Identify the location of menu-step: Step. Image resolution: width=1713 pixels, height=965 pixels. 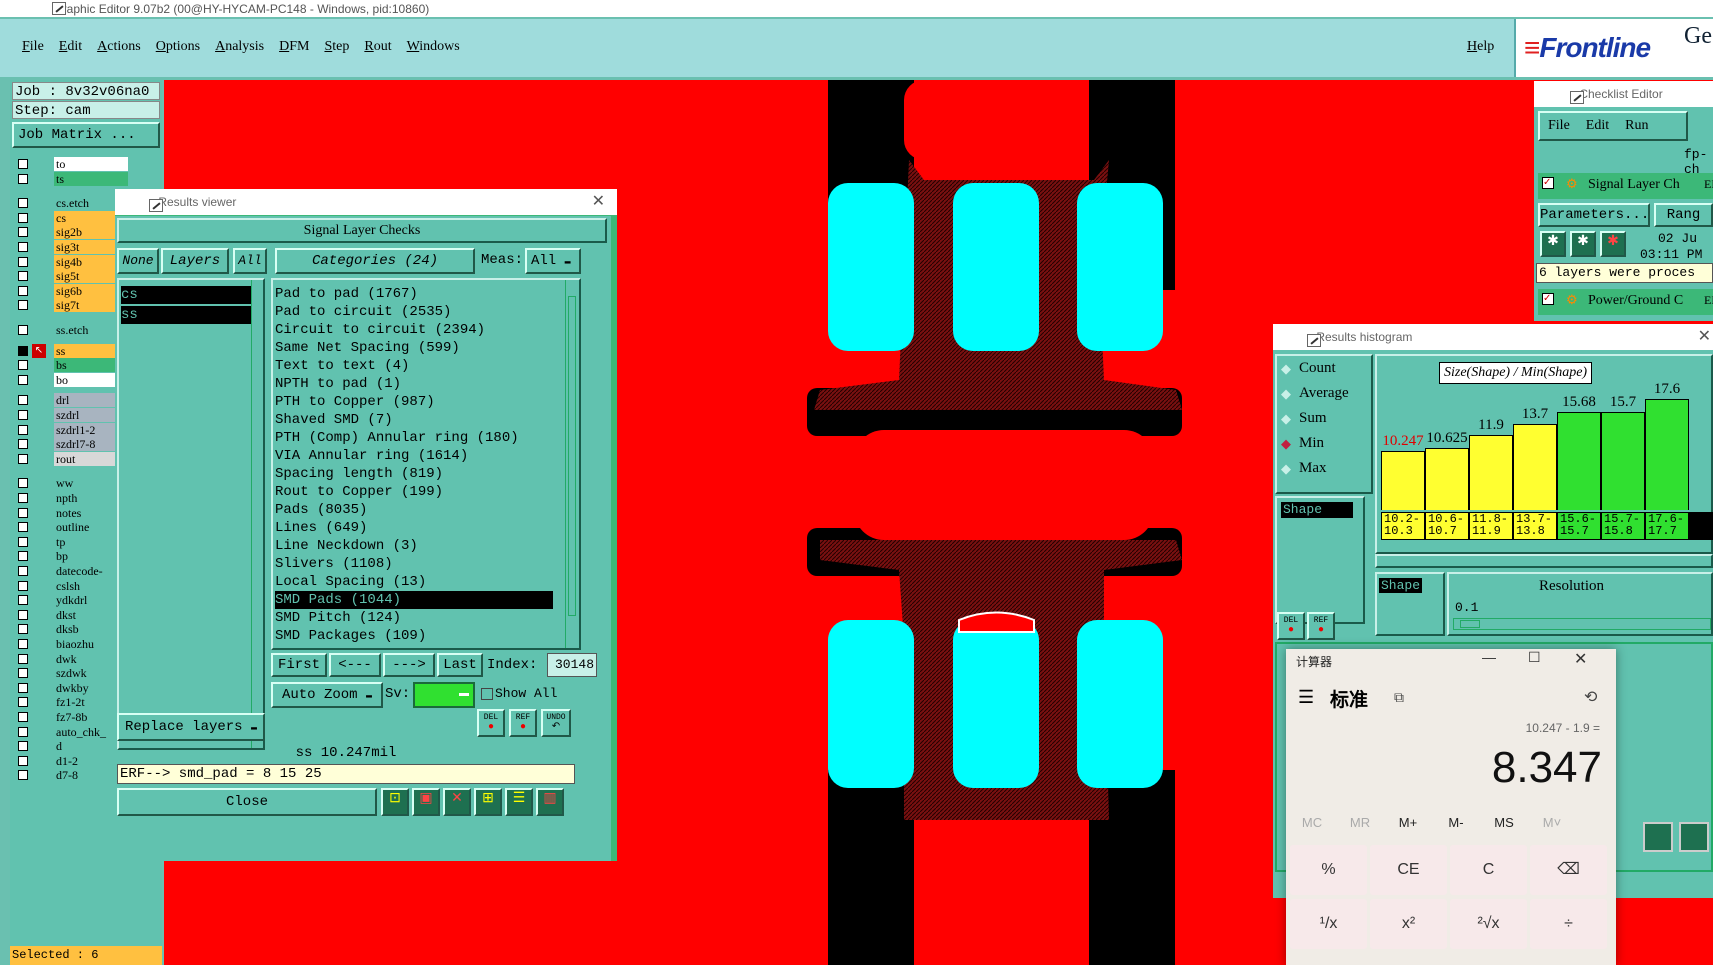
(336, 47).